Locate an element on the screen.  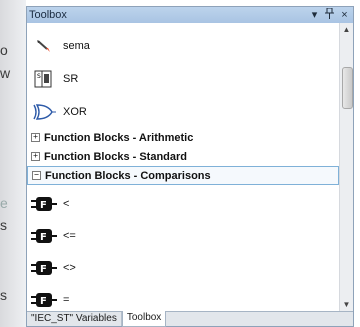
list-item: F < is located at coordinates (50, 204).